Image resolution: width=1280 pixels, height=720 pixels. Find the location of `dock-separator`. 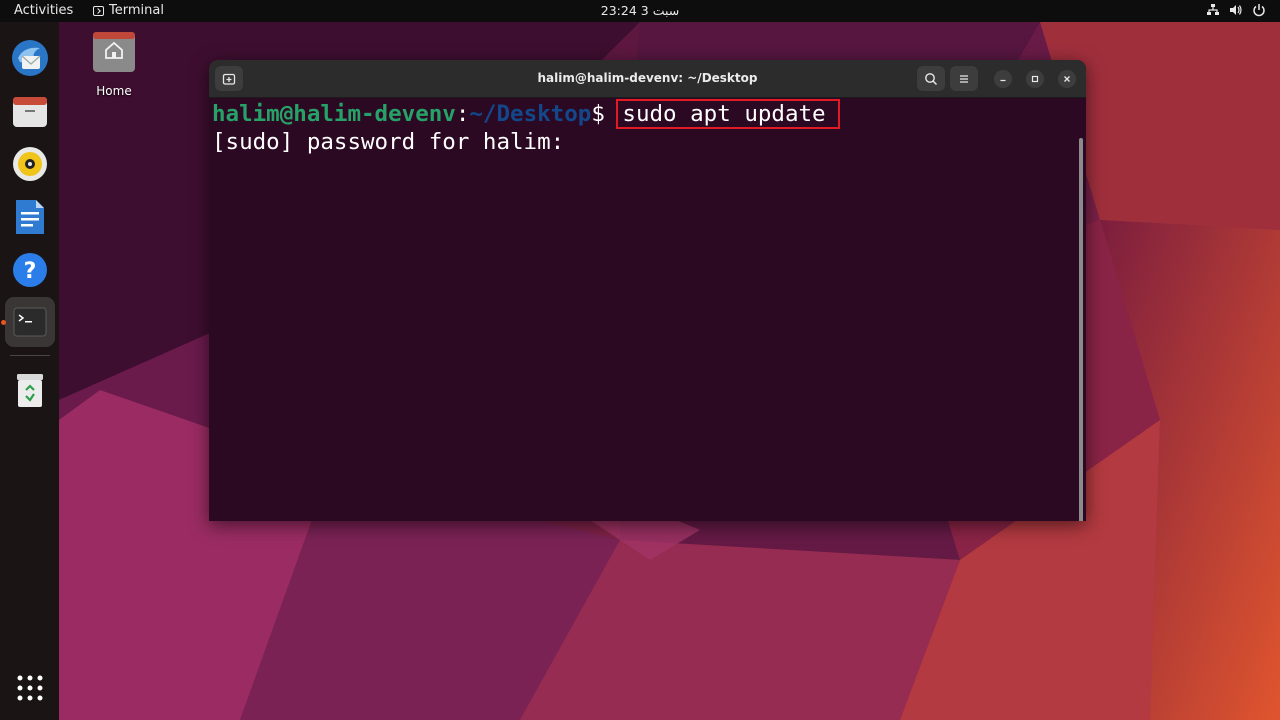

dock-separator is located at coordinates (30, 355).